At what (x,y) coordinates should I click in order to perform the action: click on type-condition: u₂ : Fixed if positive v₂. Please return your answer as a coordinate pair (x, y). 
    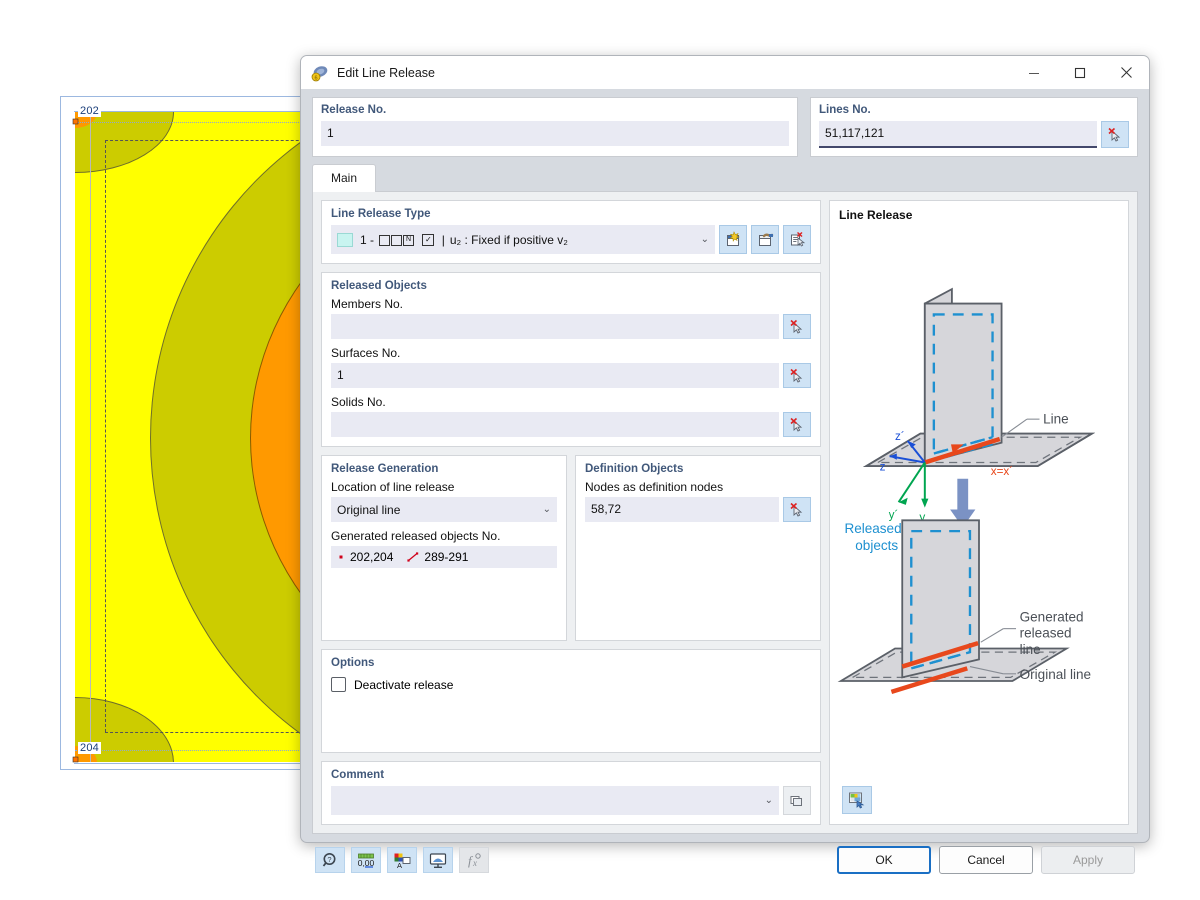
    Looking at the image, I should click on (508, 239).